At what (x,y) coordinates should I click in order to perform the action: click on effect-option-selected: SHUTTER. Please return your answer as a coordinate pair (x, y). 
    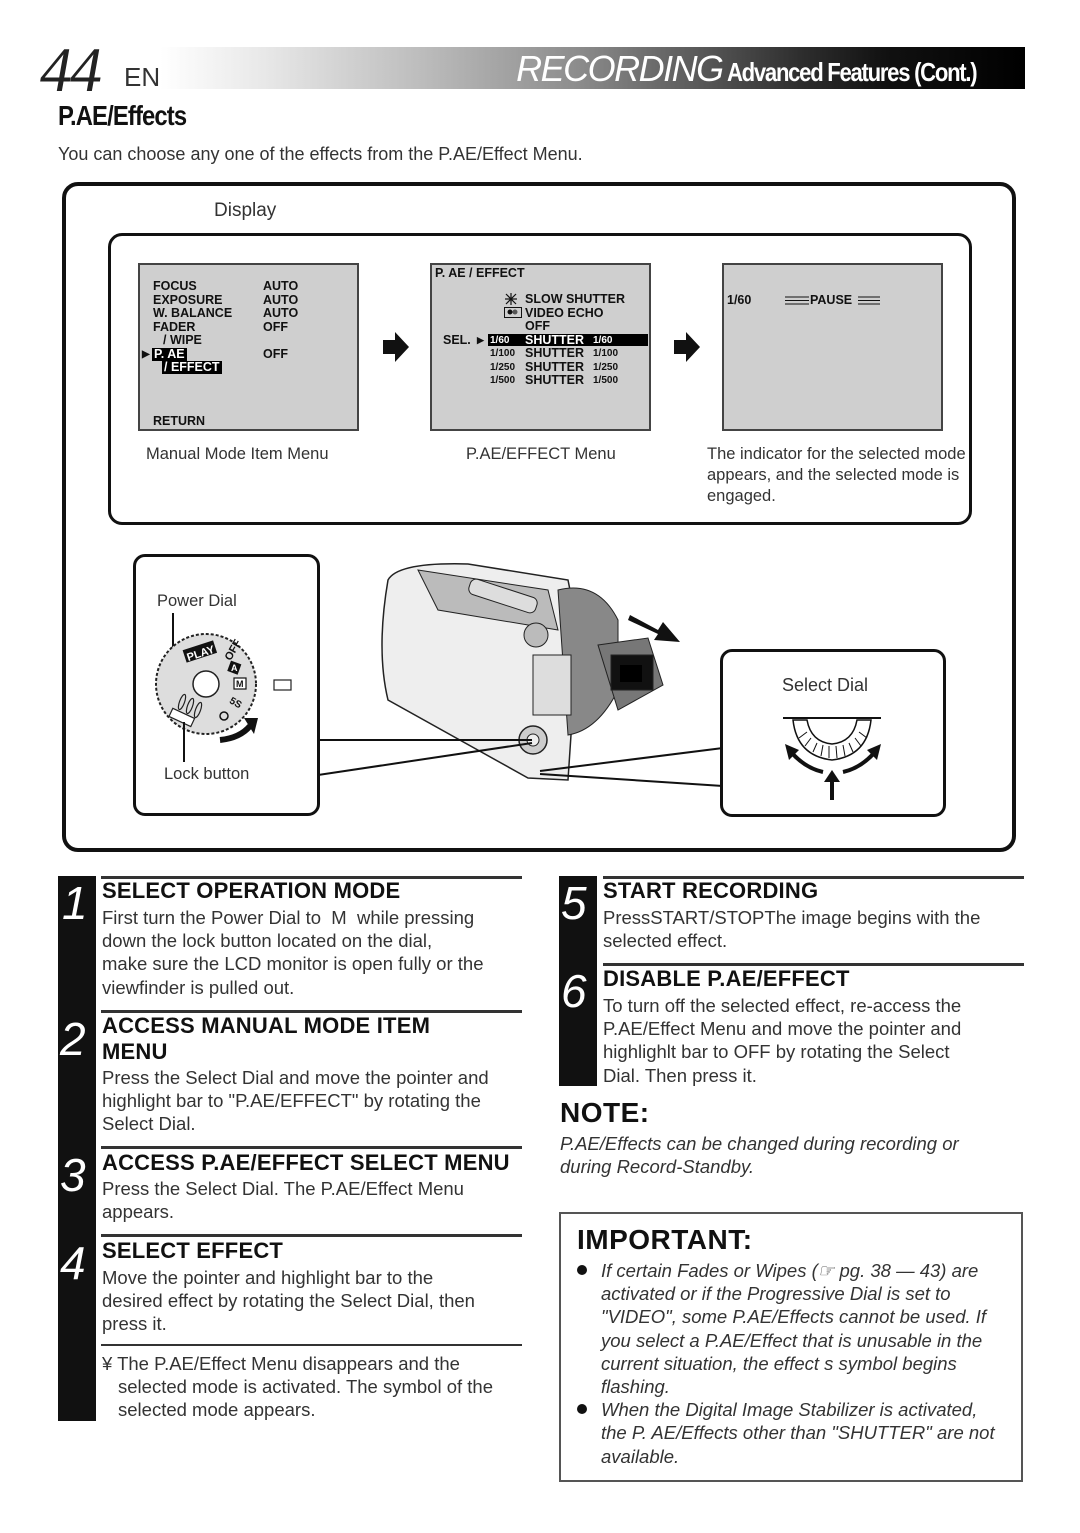
    Looking at the image, I should click on (555, 339).